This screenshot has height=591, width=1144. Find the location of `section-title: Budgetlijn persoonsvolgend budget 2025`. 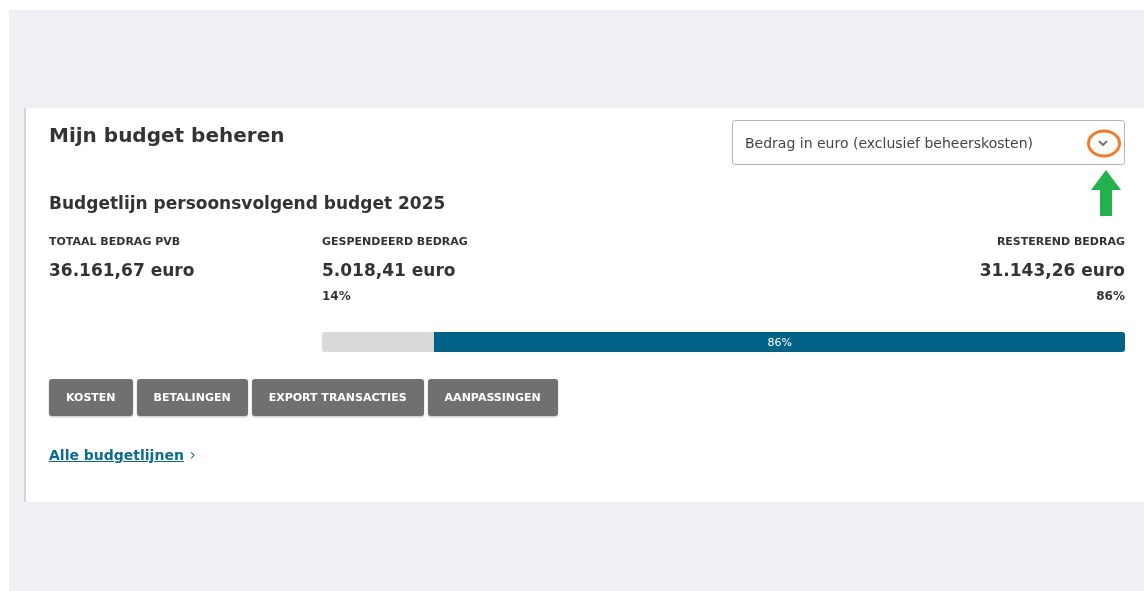

section-title: Budgetlijn persoonsvolgend budget 2025 is located at coordinates (248, 203).